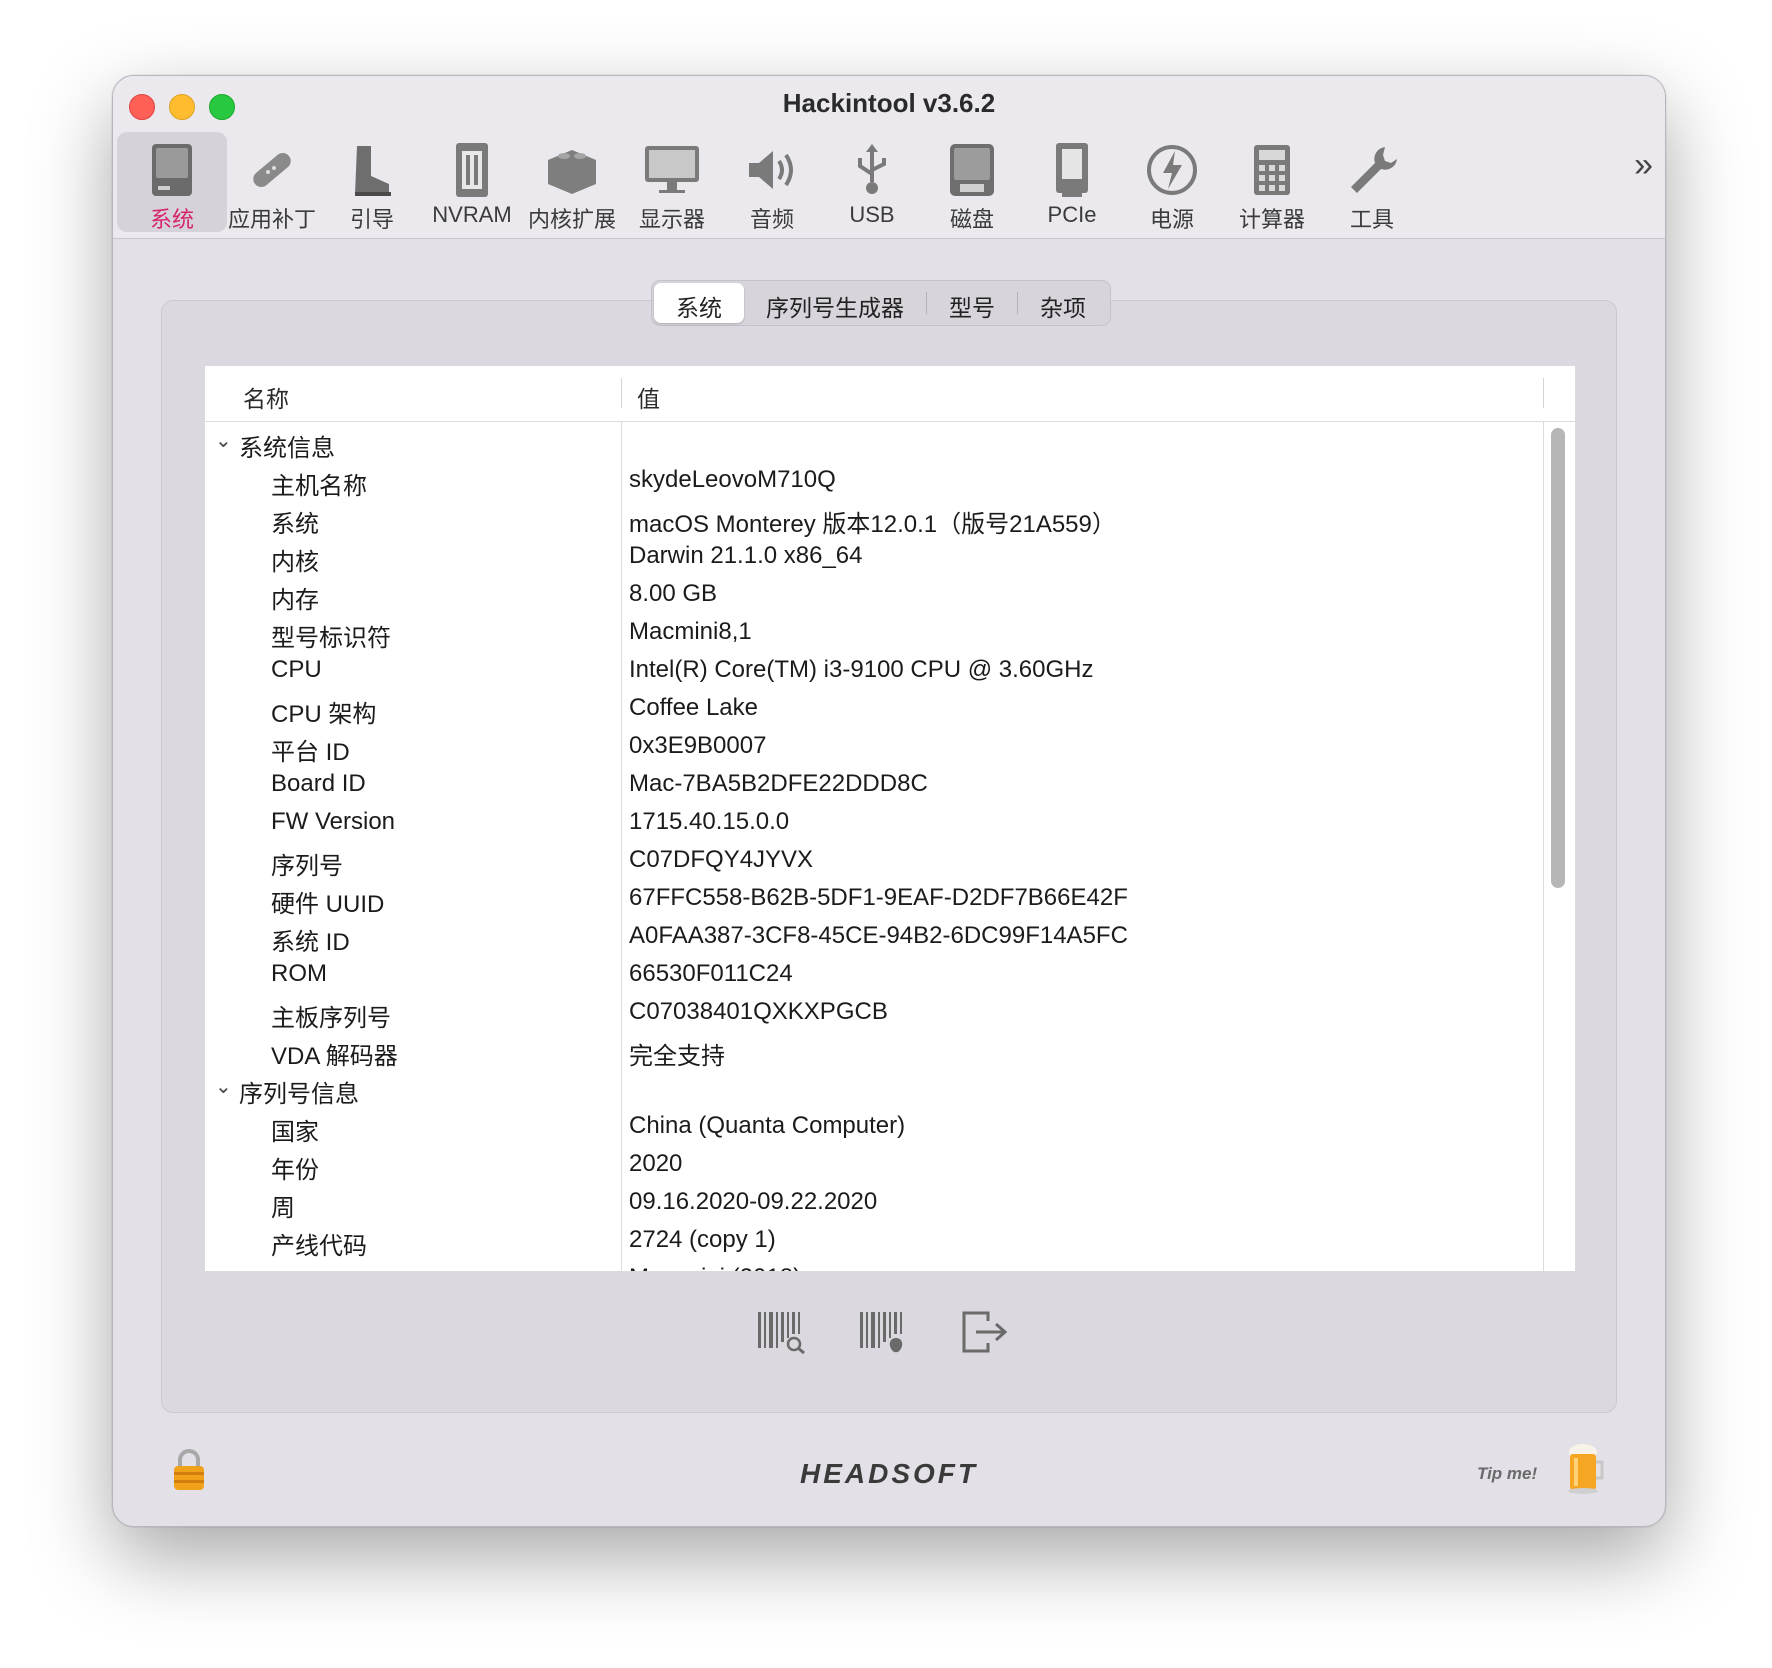 The width and height of the screenshot is (1772, 1668). What do you see at coordinates (295, 1267) in the screenshot?
I see `row-name: 型号` at bounding box center [295, 1267].